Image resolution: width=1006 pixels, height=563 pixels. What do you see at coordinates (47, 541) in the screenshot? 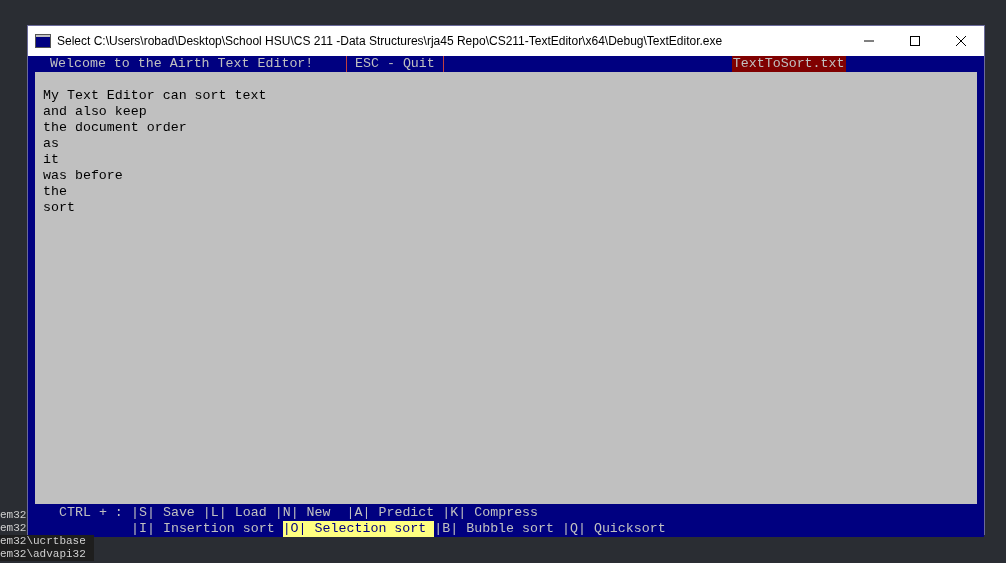
I see `background-text: em32\ucrtbase` at bounding box center [47, 541].